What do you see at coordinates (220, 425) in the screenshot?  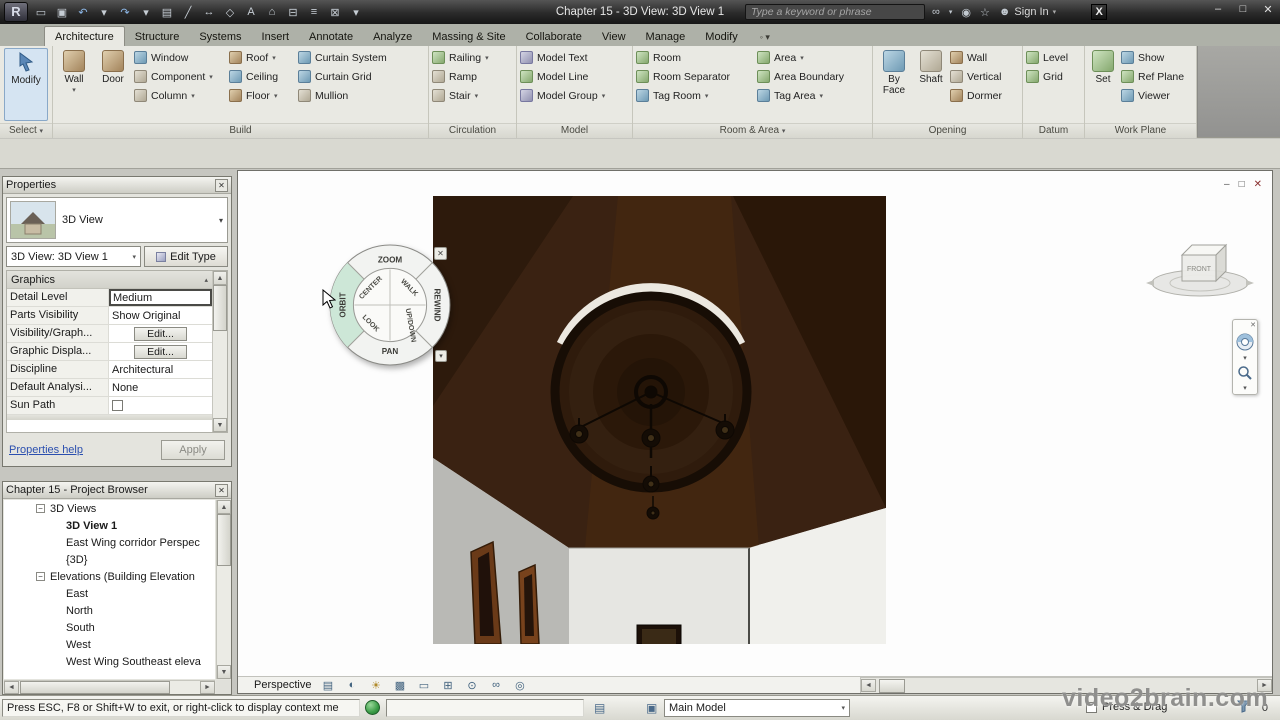 I see `scroll-down-icon: ▼` at bounding box center [220, 425].